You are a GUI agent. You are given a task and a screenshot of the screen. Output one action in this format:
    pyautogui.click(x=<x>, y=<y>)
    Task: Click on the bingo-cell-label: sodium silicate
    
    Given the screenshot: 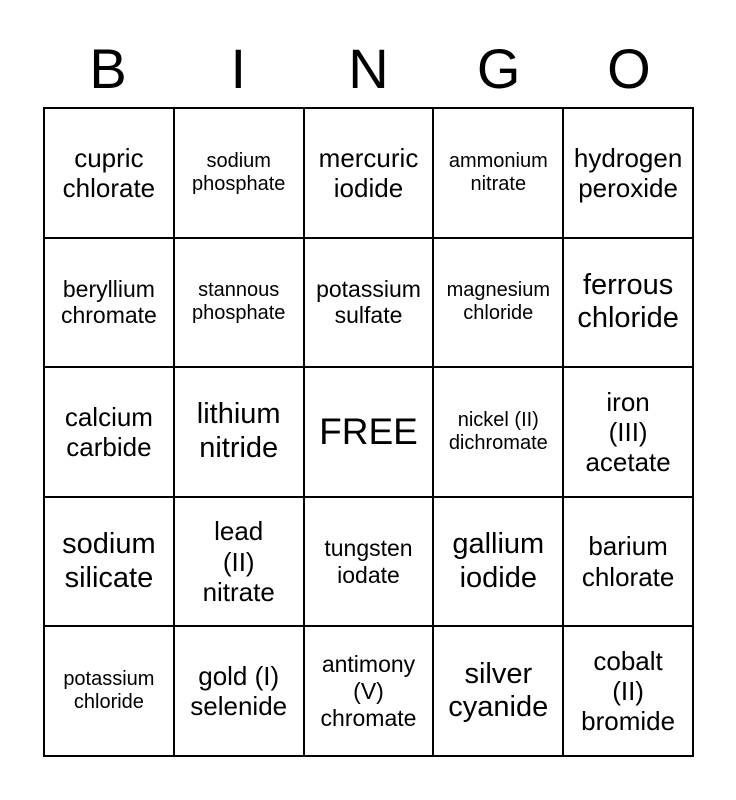 What is the action you would take?
    pyautogui.click(x=109, y=560)
    